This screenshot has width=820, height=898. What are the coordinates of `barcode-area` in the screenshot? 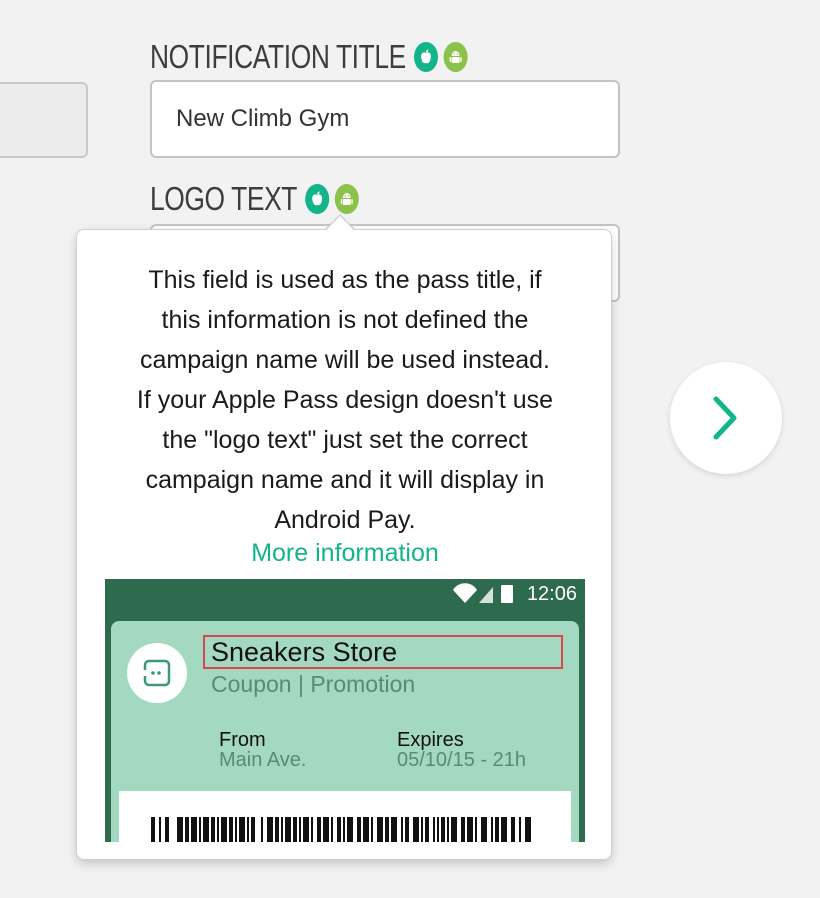 It's located at (345, 816).